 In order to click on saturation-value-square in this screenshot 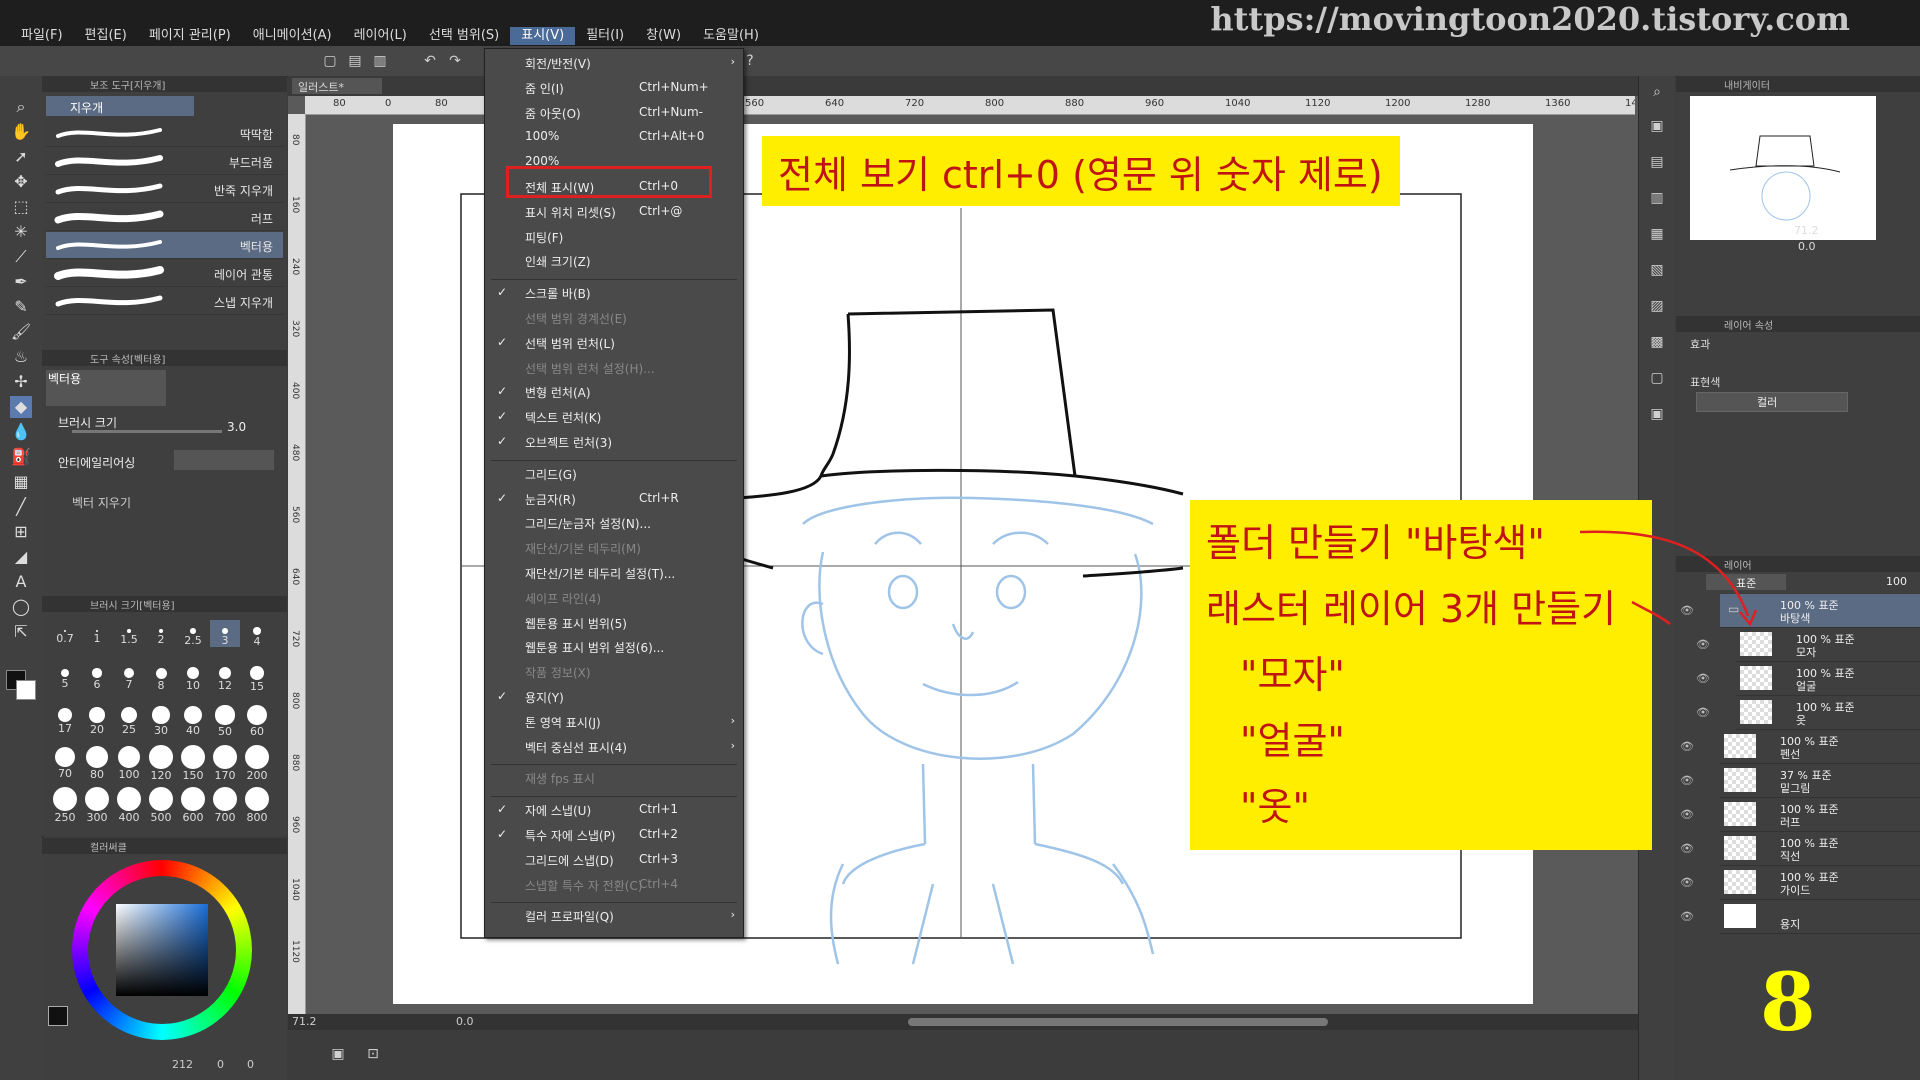, I will do `click(162, 950)`.